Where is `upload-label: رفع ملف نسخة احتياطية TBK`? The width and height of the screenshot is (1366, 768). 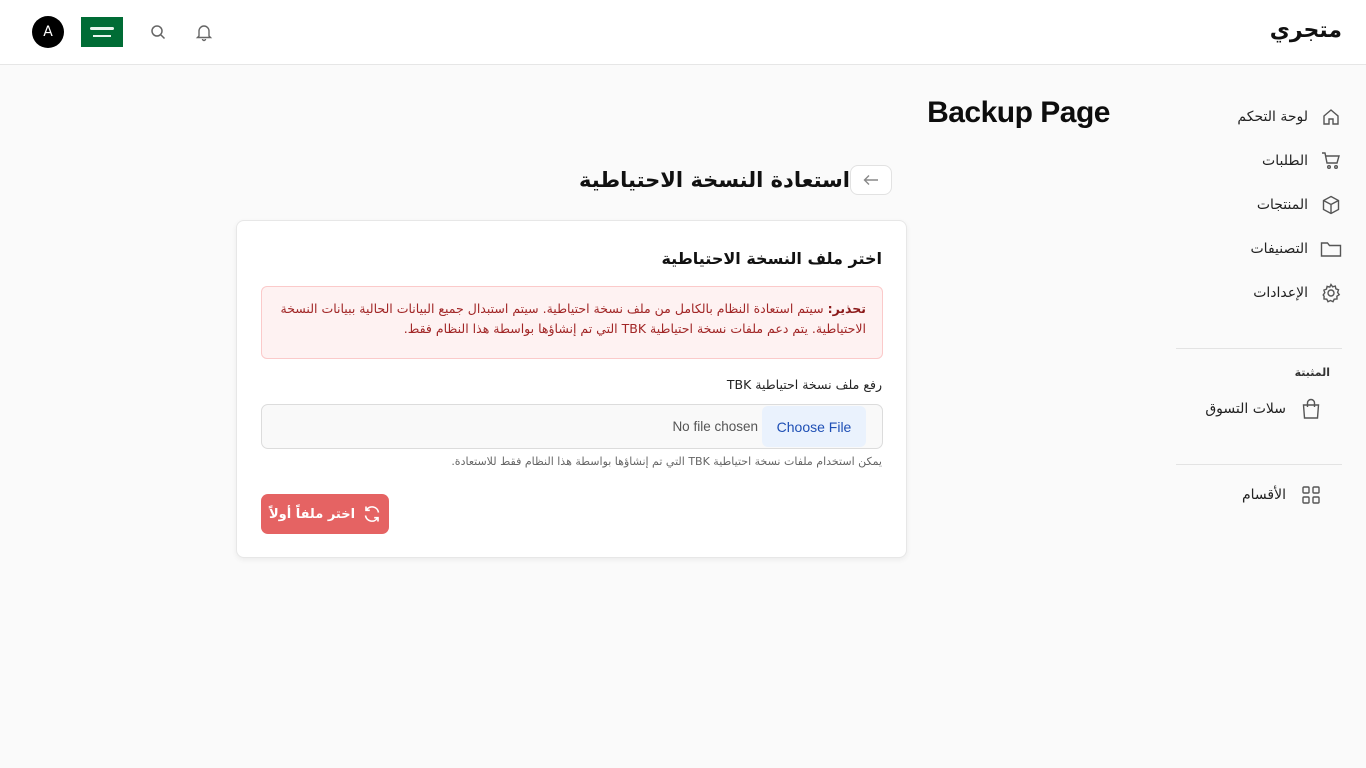
upload-label: رفع ملف نسخة احتياطية TBK is located at coordinates (804, 384).